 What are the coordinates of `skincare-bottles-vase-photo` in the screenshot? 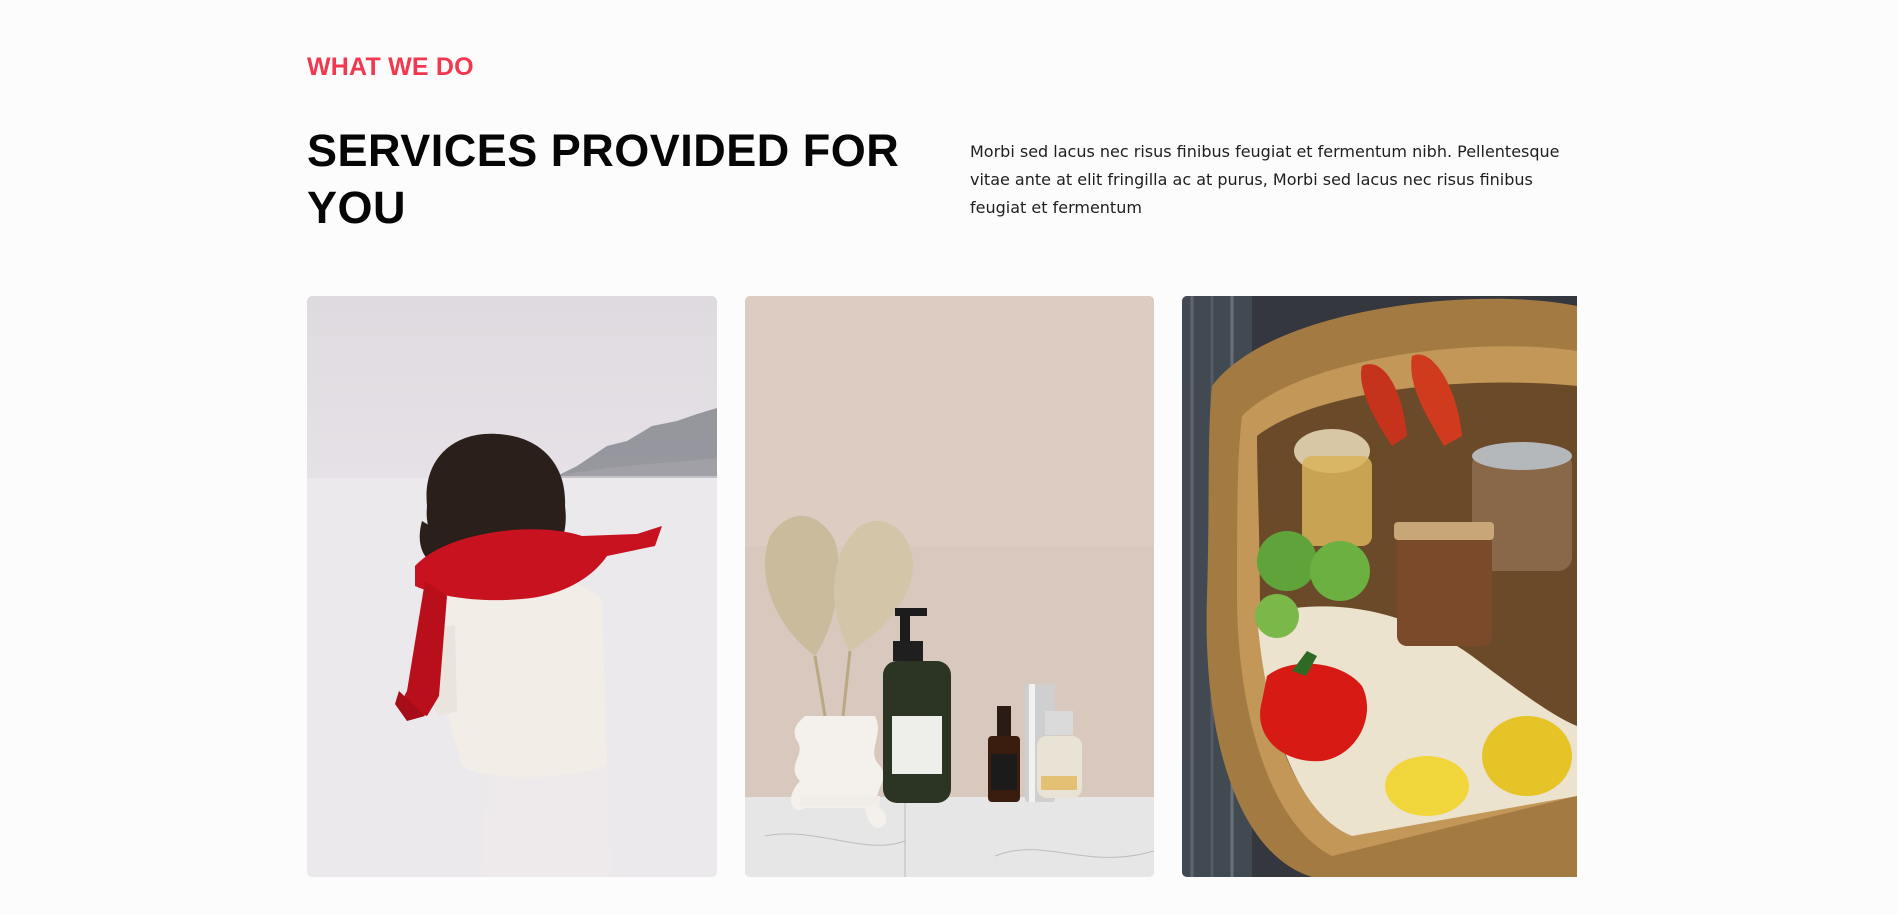 It's located at (949, 586).